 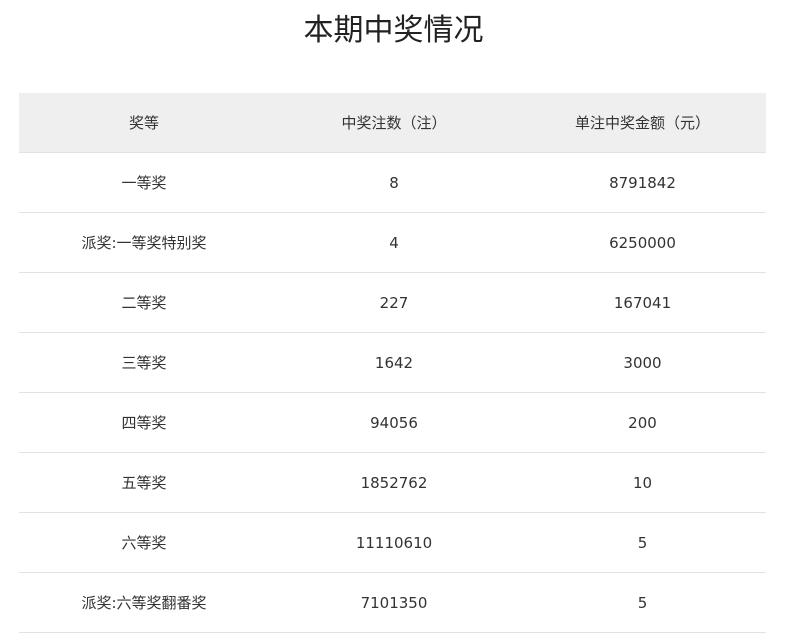 I want to click on prize-level: 六等奖, so click(x=144, y=543).